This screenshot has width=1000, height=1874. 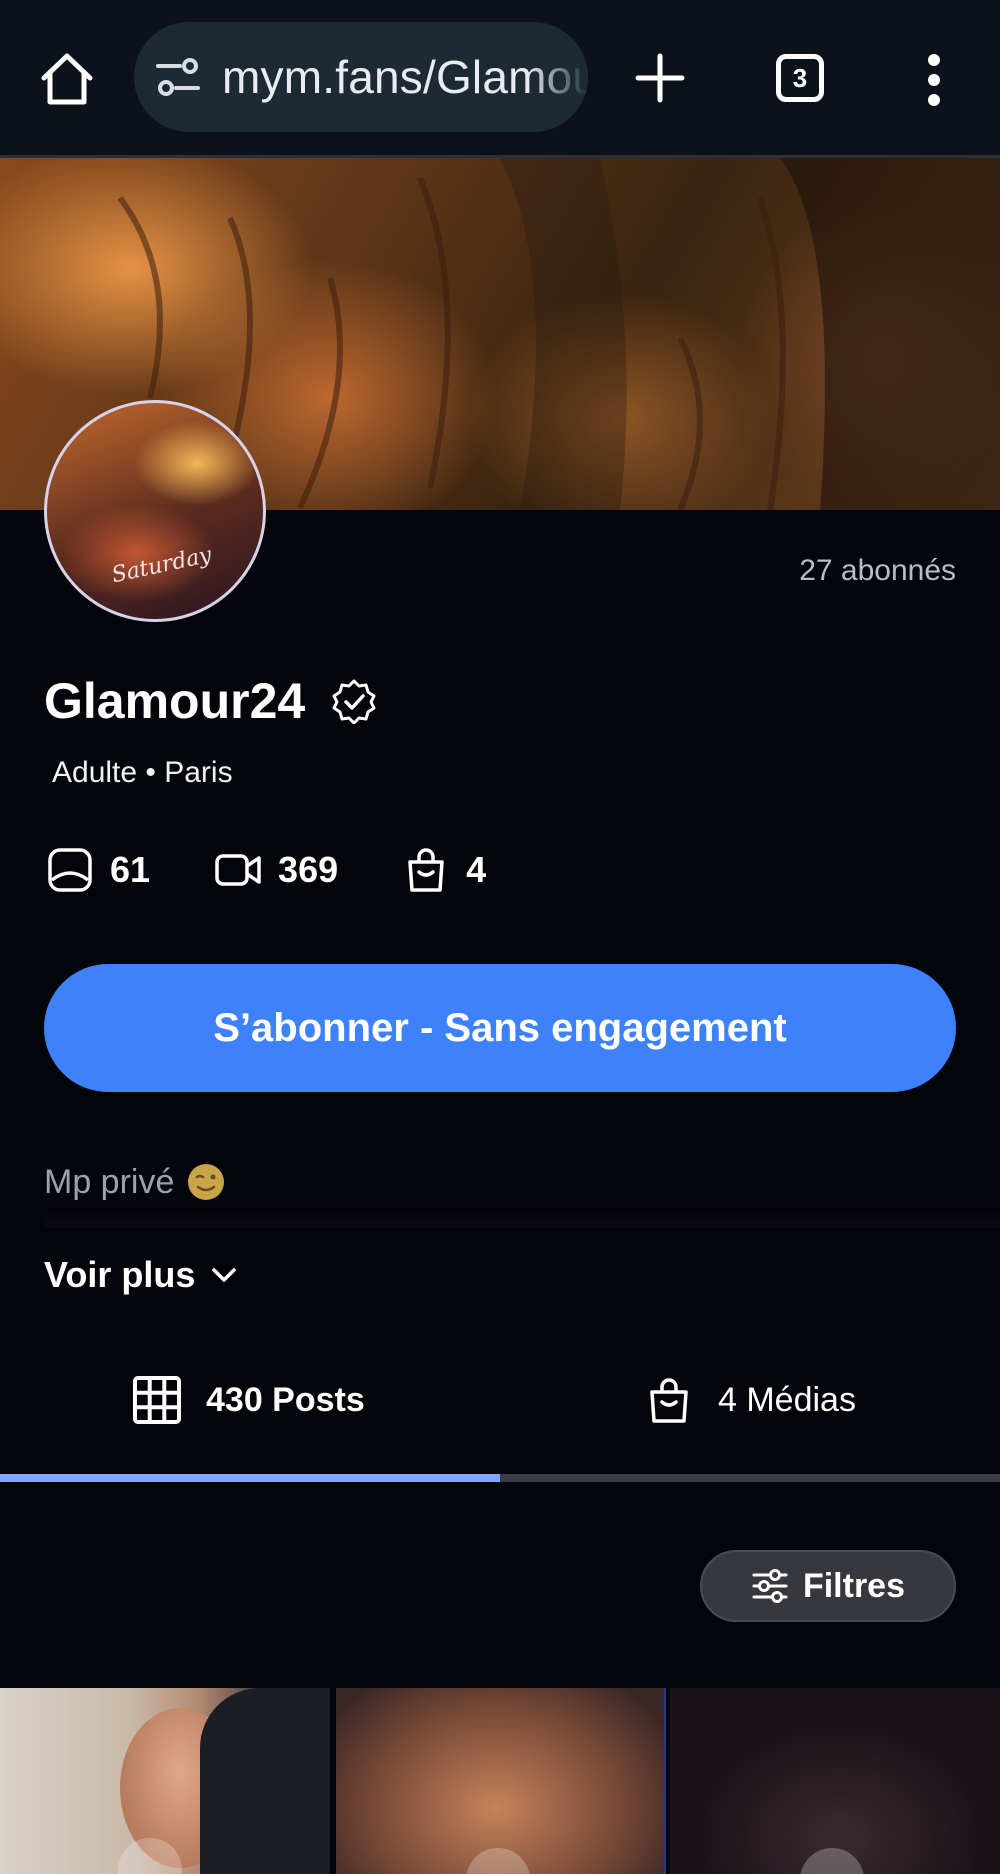 I want to click on stat-purchases: 4, so click(x=444, y=870).